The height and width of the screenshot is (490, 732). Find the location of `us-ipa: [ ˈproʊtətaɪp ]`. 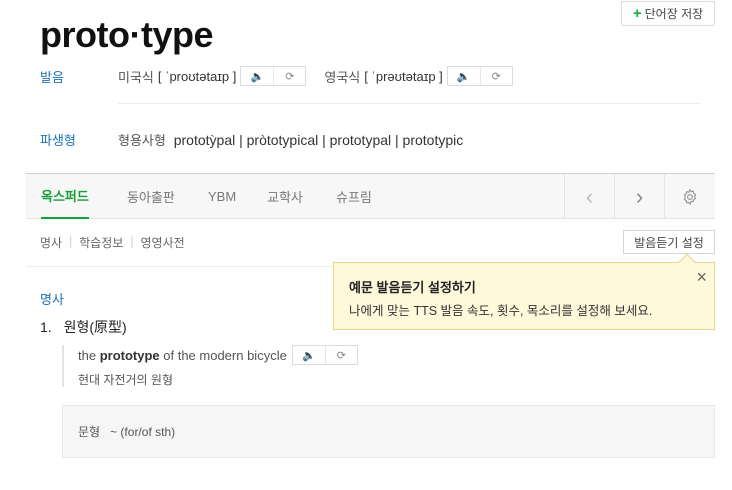

us-ipa: [ ˈproʊtətaɪp ] is located at coordinates (197, 76).